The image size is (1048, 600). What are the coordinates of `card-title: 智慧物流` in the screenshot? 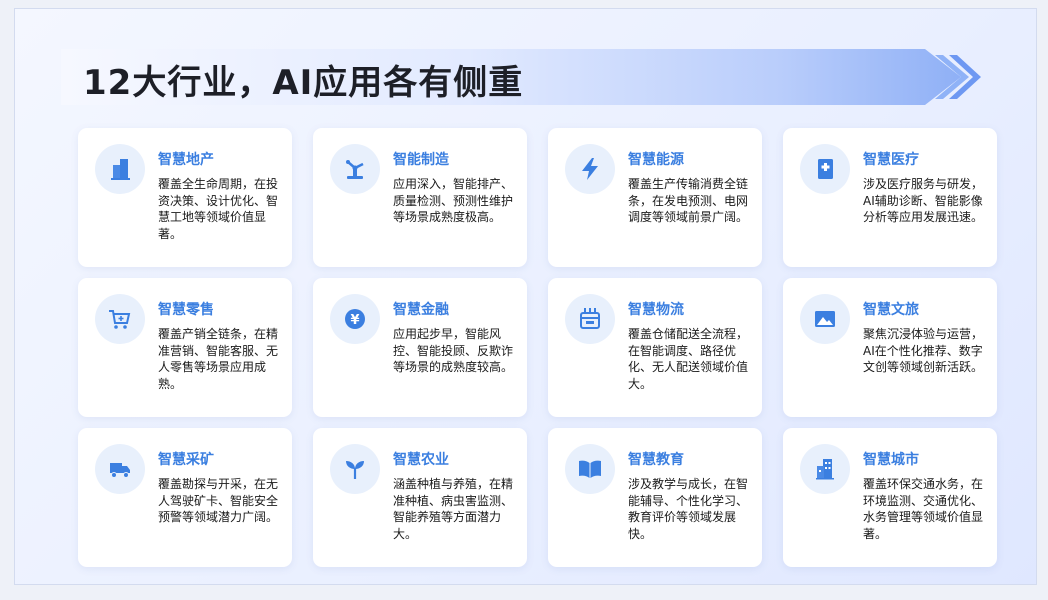 It's located at (656, 310).